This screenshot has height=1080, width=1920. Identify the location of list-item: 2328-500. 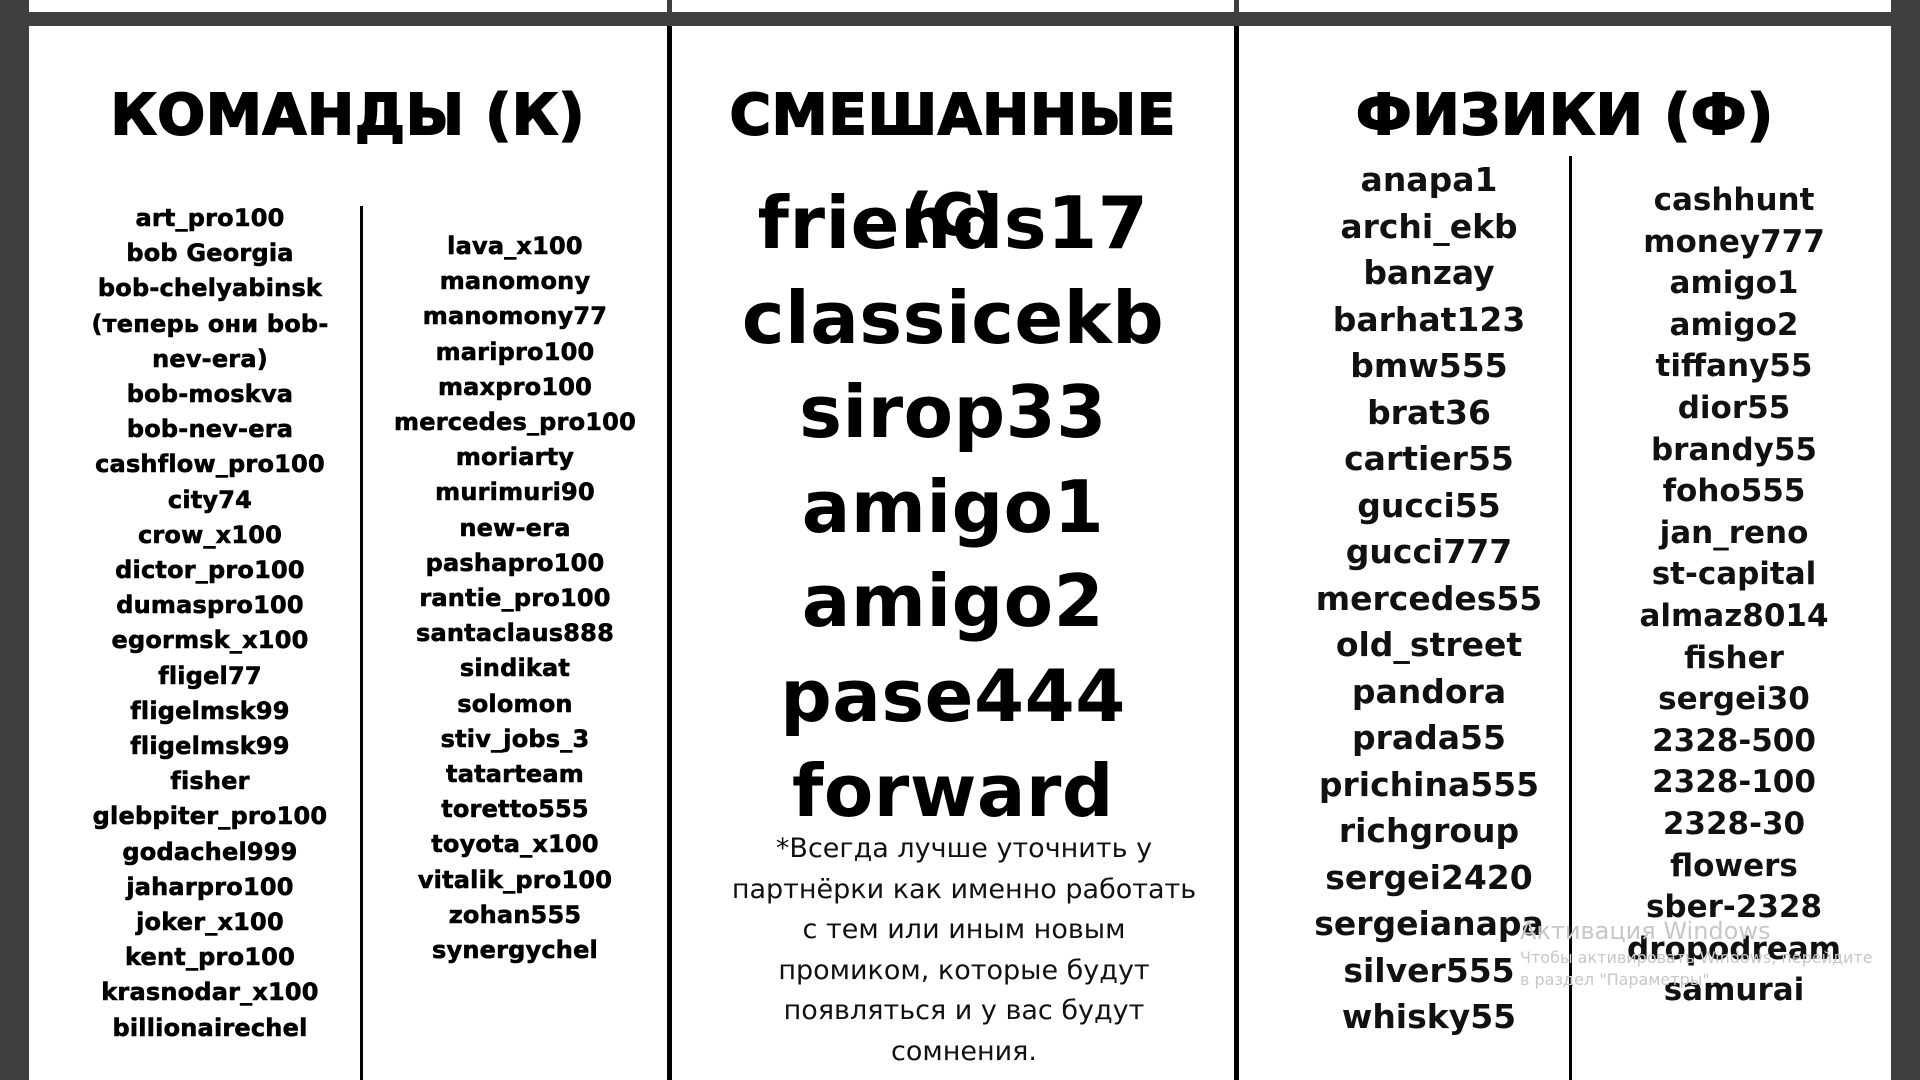
(1734, 740).